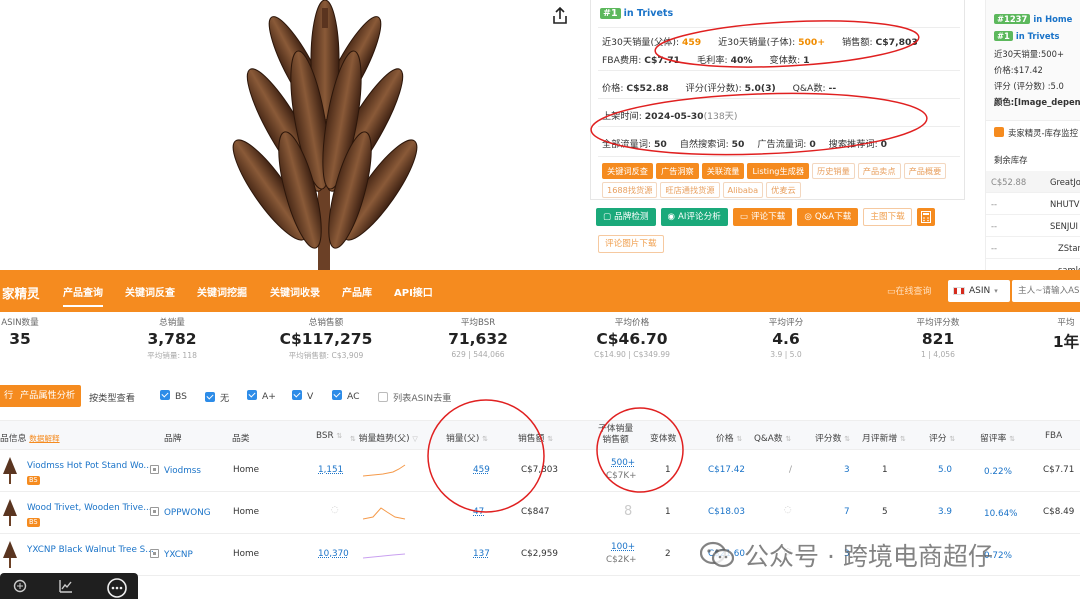 The height and width of the screenshot is (599, 1080). I want to click on side-rank-2-cat: in Trivets, so click(1038, 36).